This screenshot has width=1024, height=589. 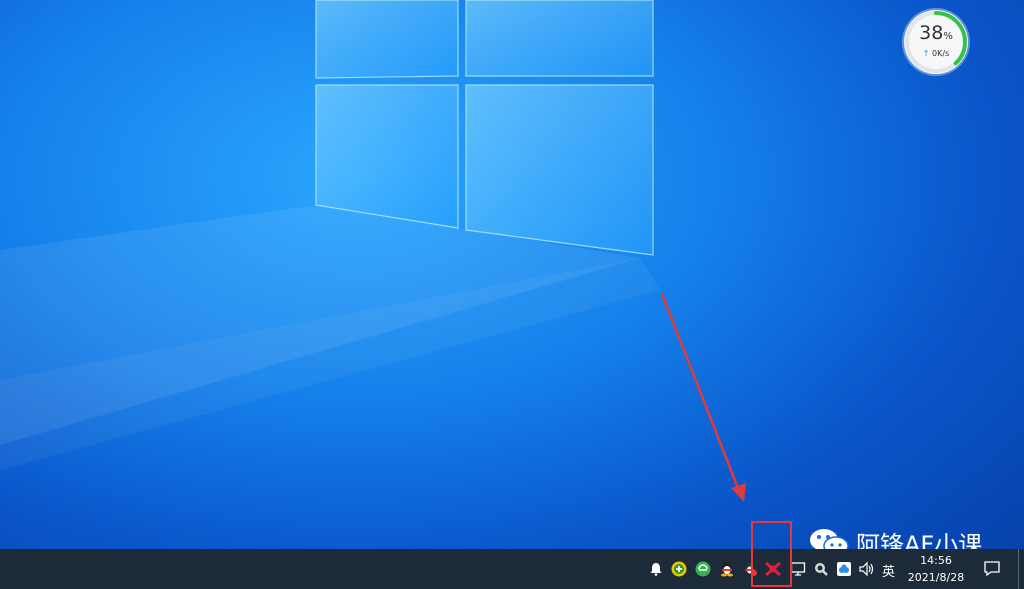 I want to click on clock-date: 2021/8/28, so click(x=936, y=577).